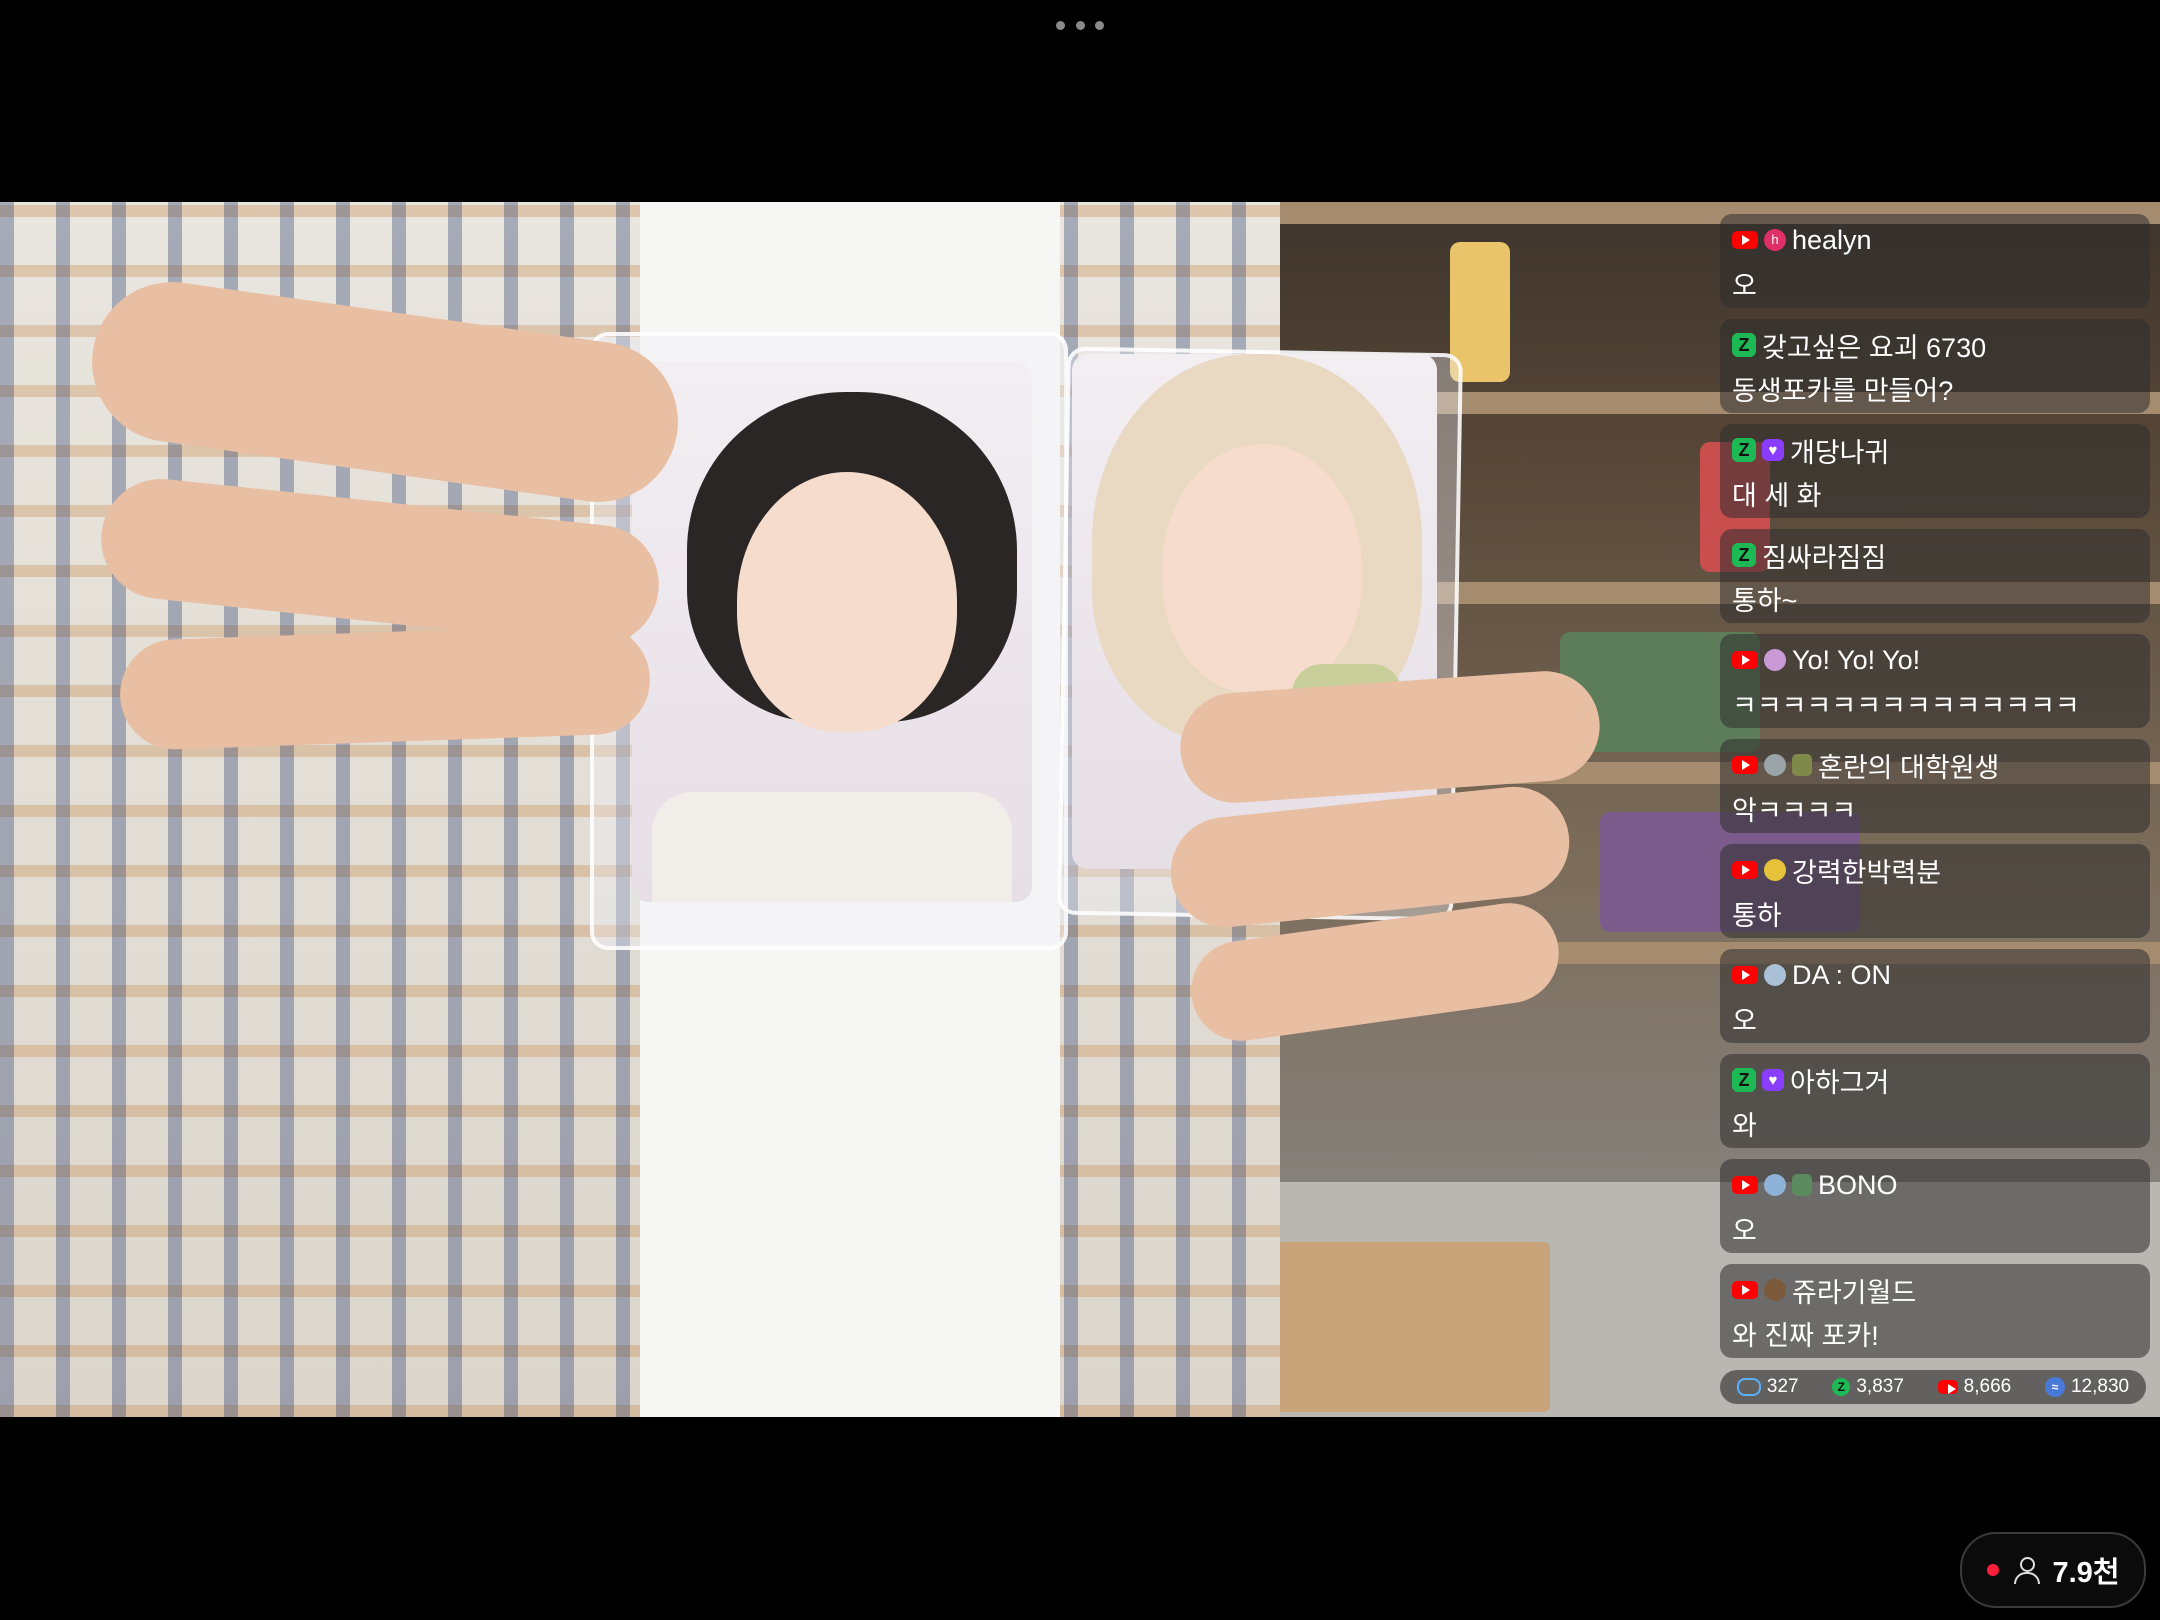 This screenshot has height=1620, width=2160. I want to click on chat-message: Z ♥ 아하그거 와, so click(1935, 1101).